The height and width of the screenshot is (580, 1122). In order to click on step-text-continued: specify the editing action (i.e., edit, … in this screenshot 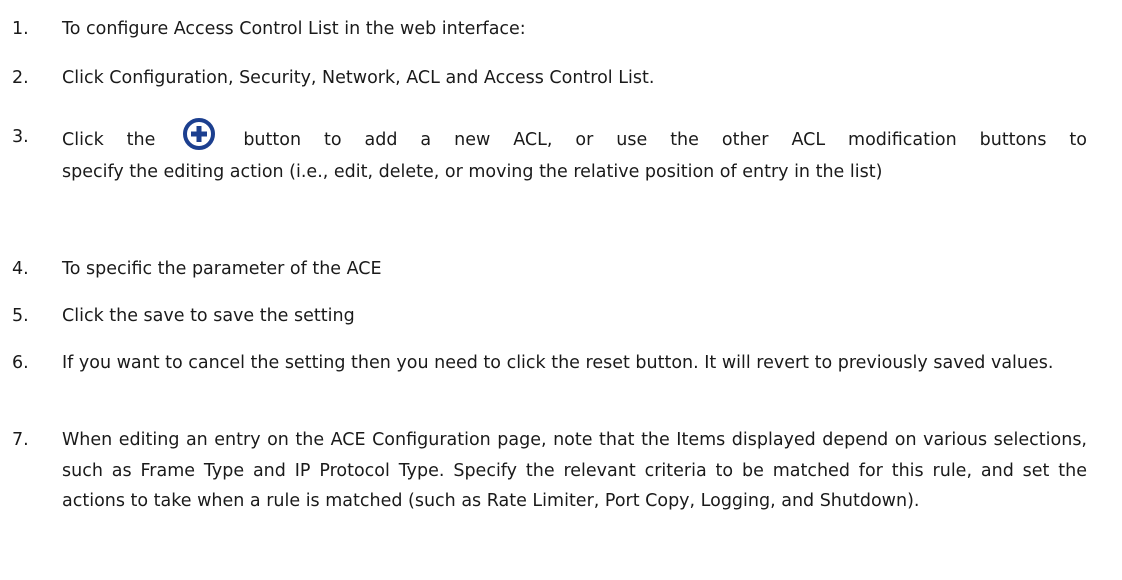, I will do `click(472, 172)`.